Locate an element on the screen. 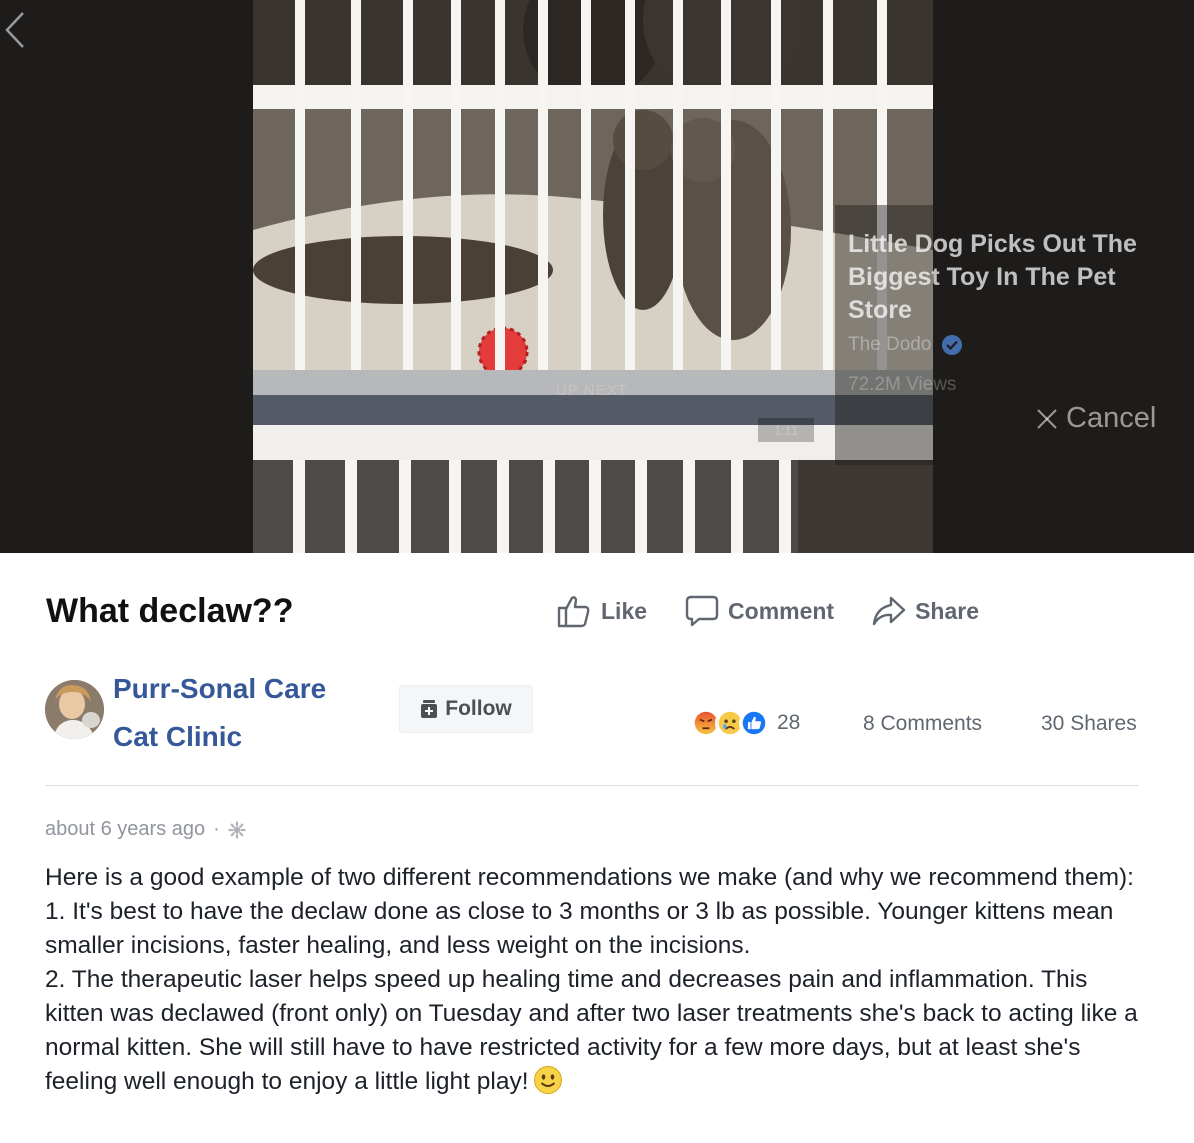 The width and height of the screenshot is (1194, 1143). cancel-autoplay-button: Cancel is located at coordinates (1096, 418).